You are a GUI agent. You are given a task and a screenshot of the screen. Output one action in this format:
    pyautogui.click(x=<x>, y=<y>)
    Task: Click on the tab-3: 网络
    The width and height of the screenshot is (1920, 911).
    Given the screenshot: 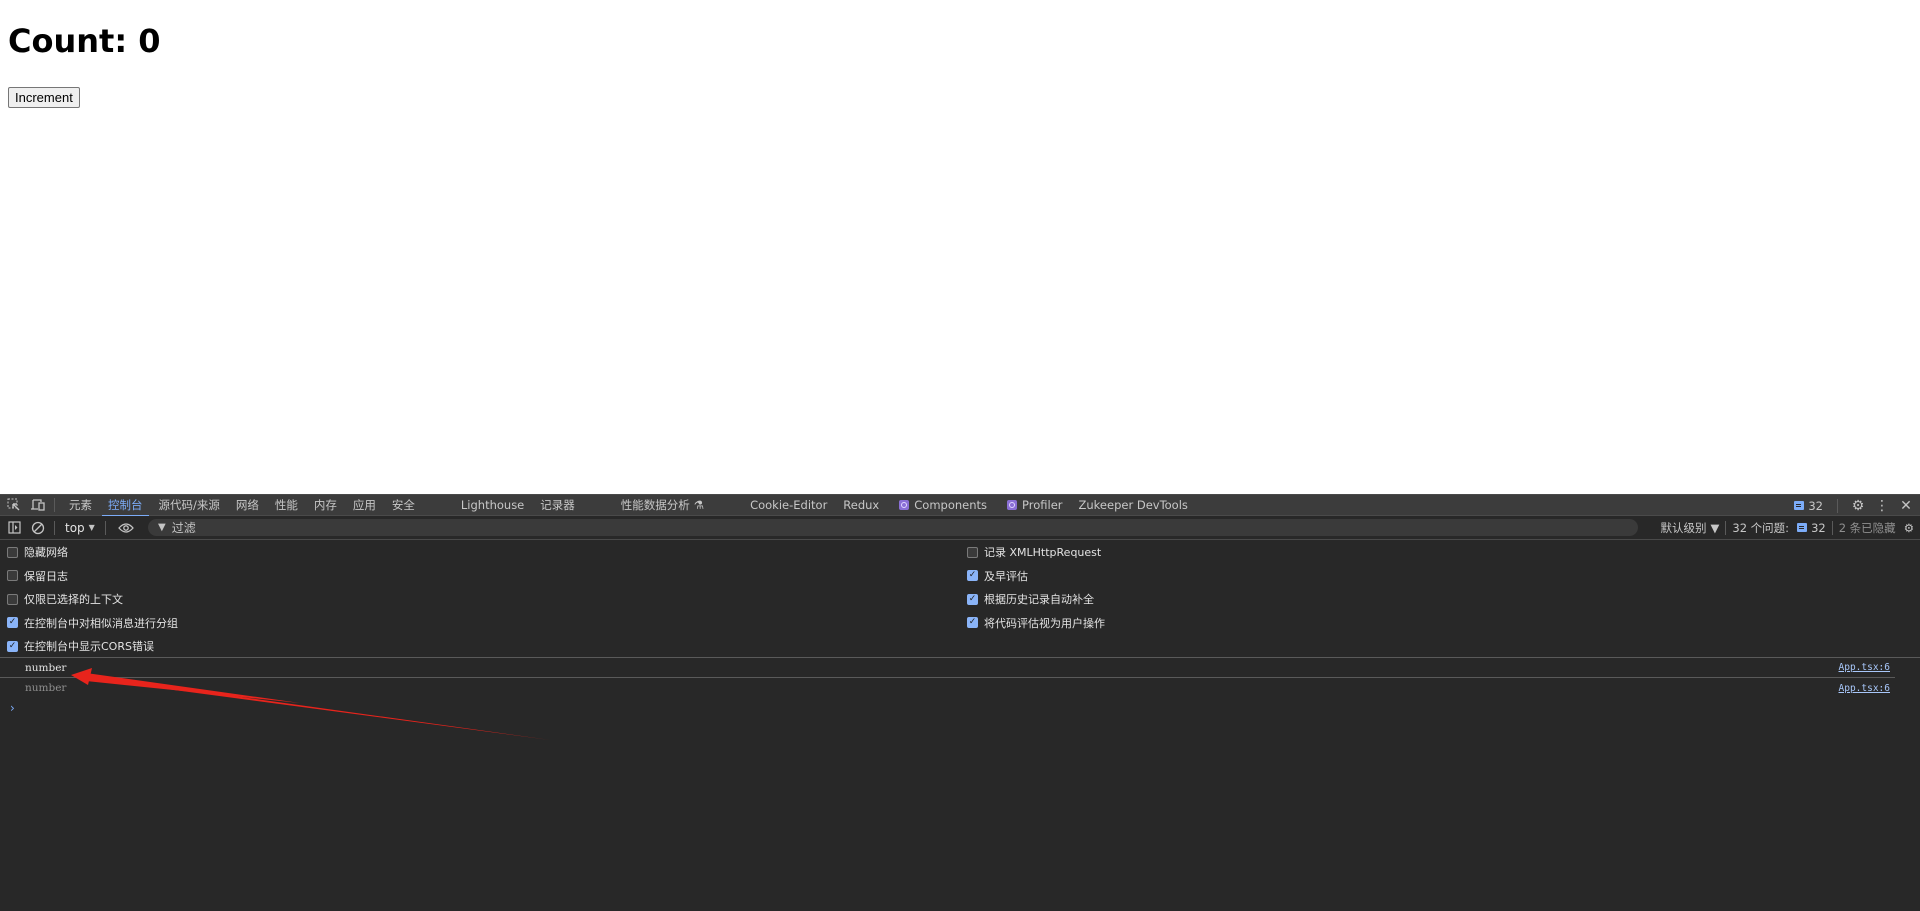 What is the action you would take?
    pyautogui.click(x=247, y=505)
    